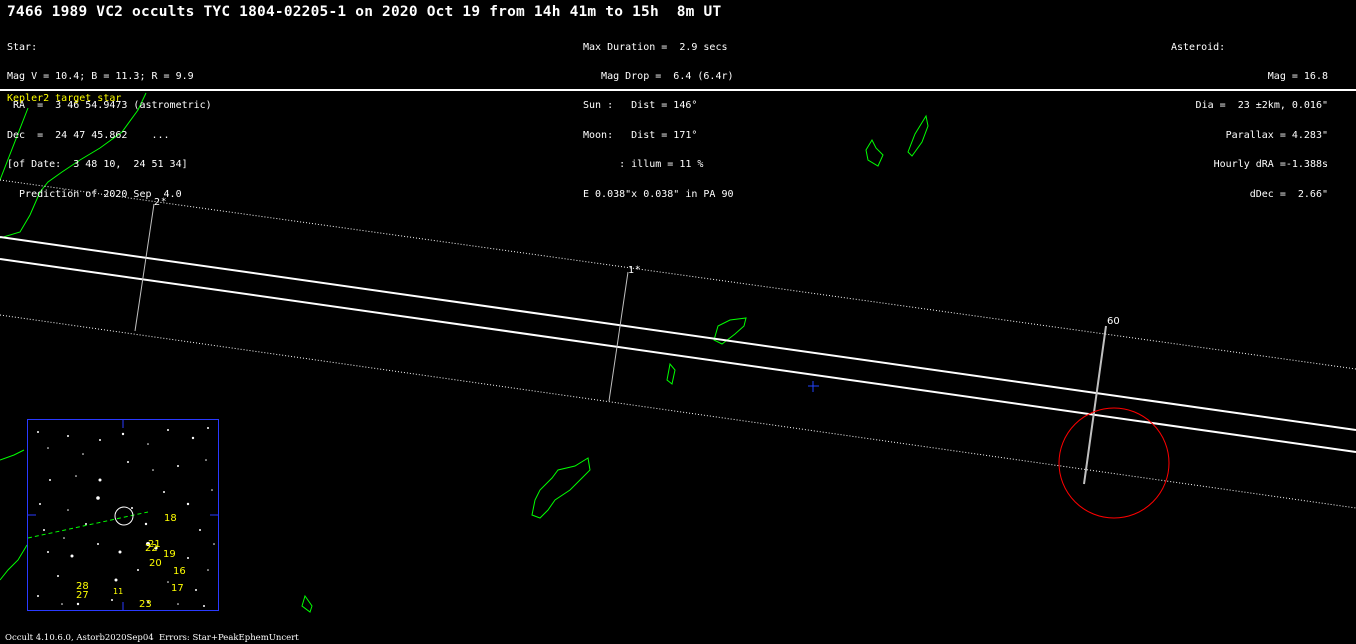  I want to click on event-line: Moon: Dist = 171°, so click(640, 135).